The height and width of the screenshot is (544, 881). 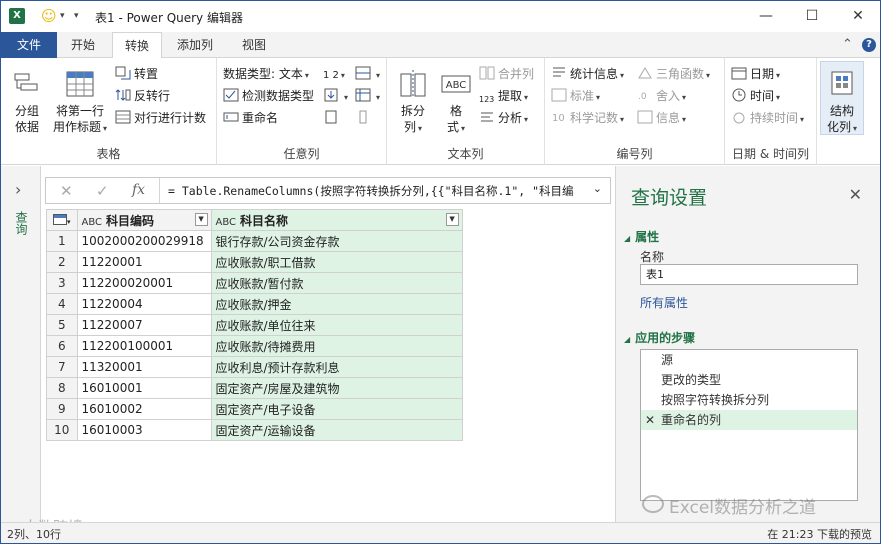 I want to click on query-name-input: 表1, so click(x=749, y=274).